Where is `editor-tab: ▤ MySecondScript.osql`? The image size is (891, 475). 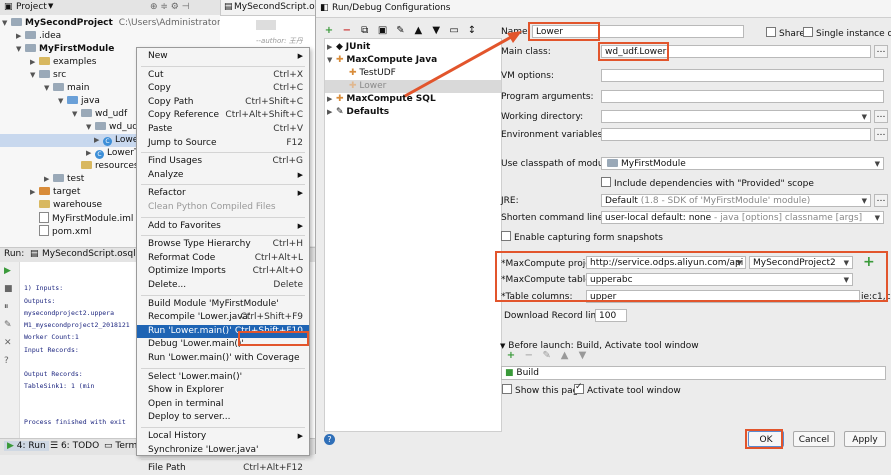 editor-tab: ▤ MySecondScript.osql is located at coordinates (274, 8).